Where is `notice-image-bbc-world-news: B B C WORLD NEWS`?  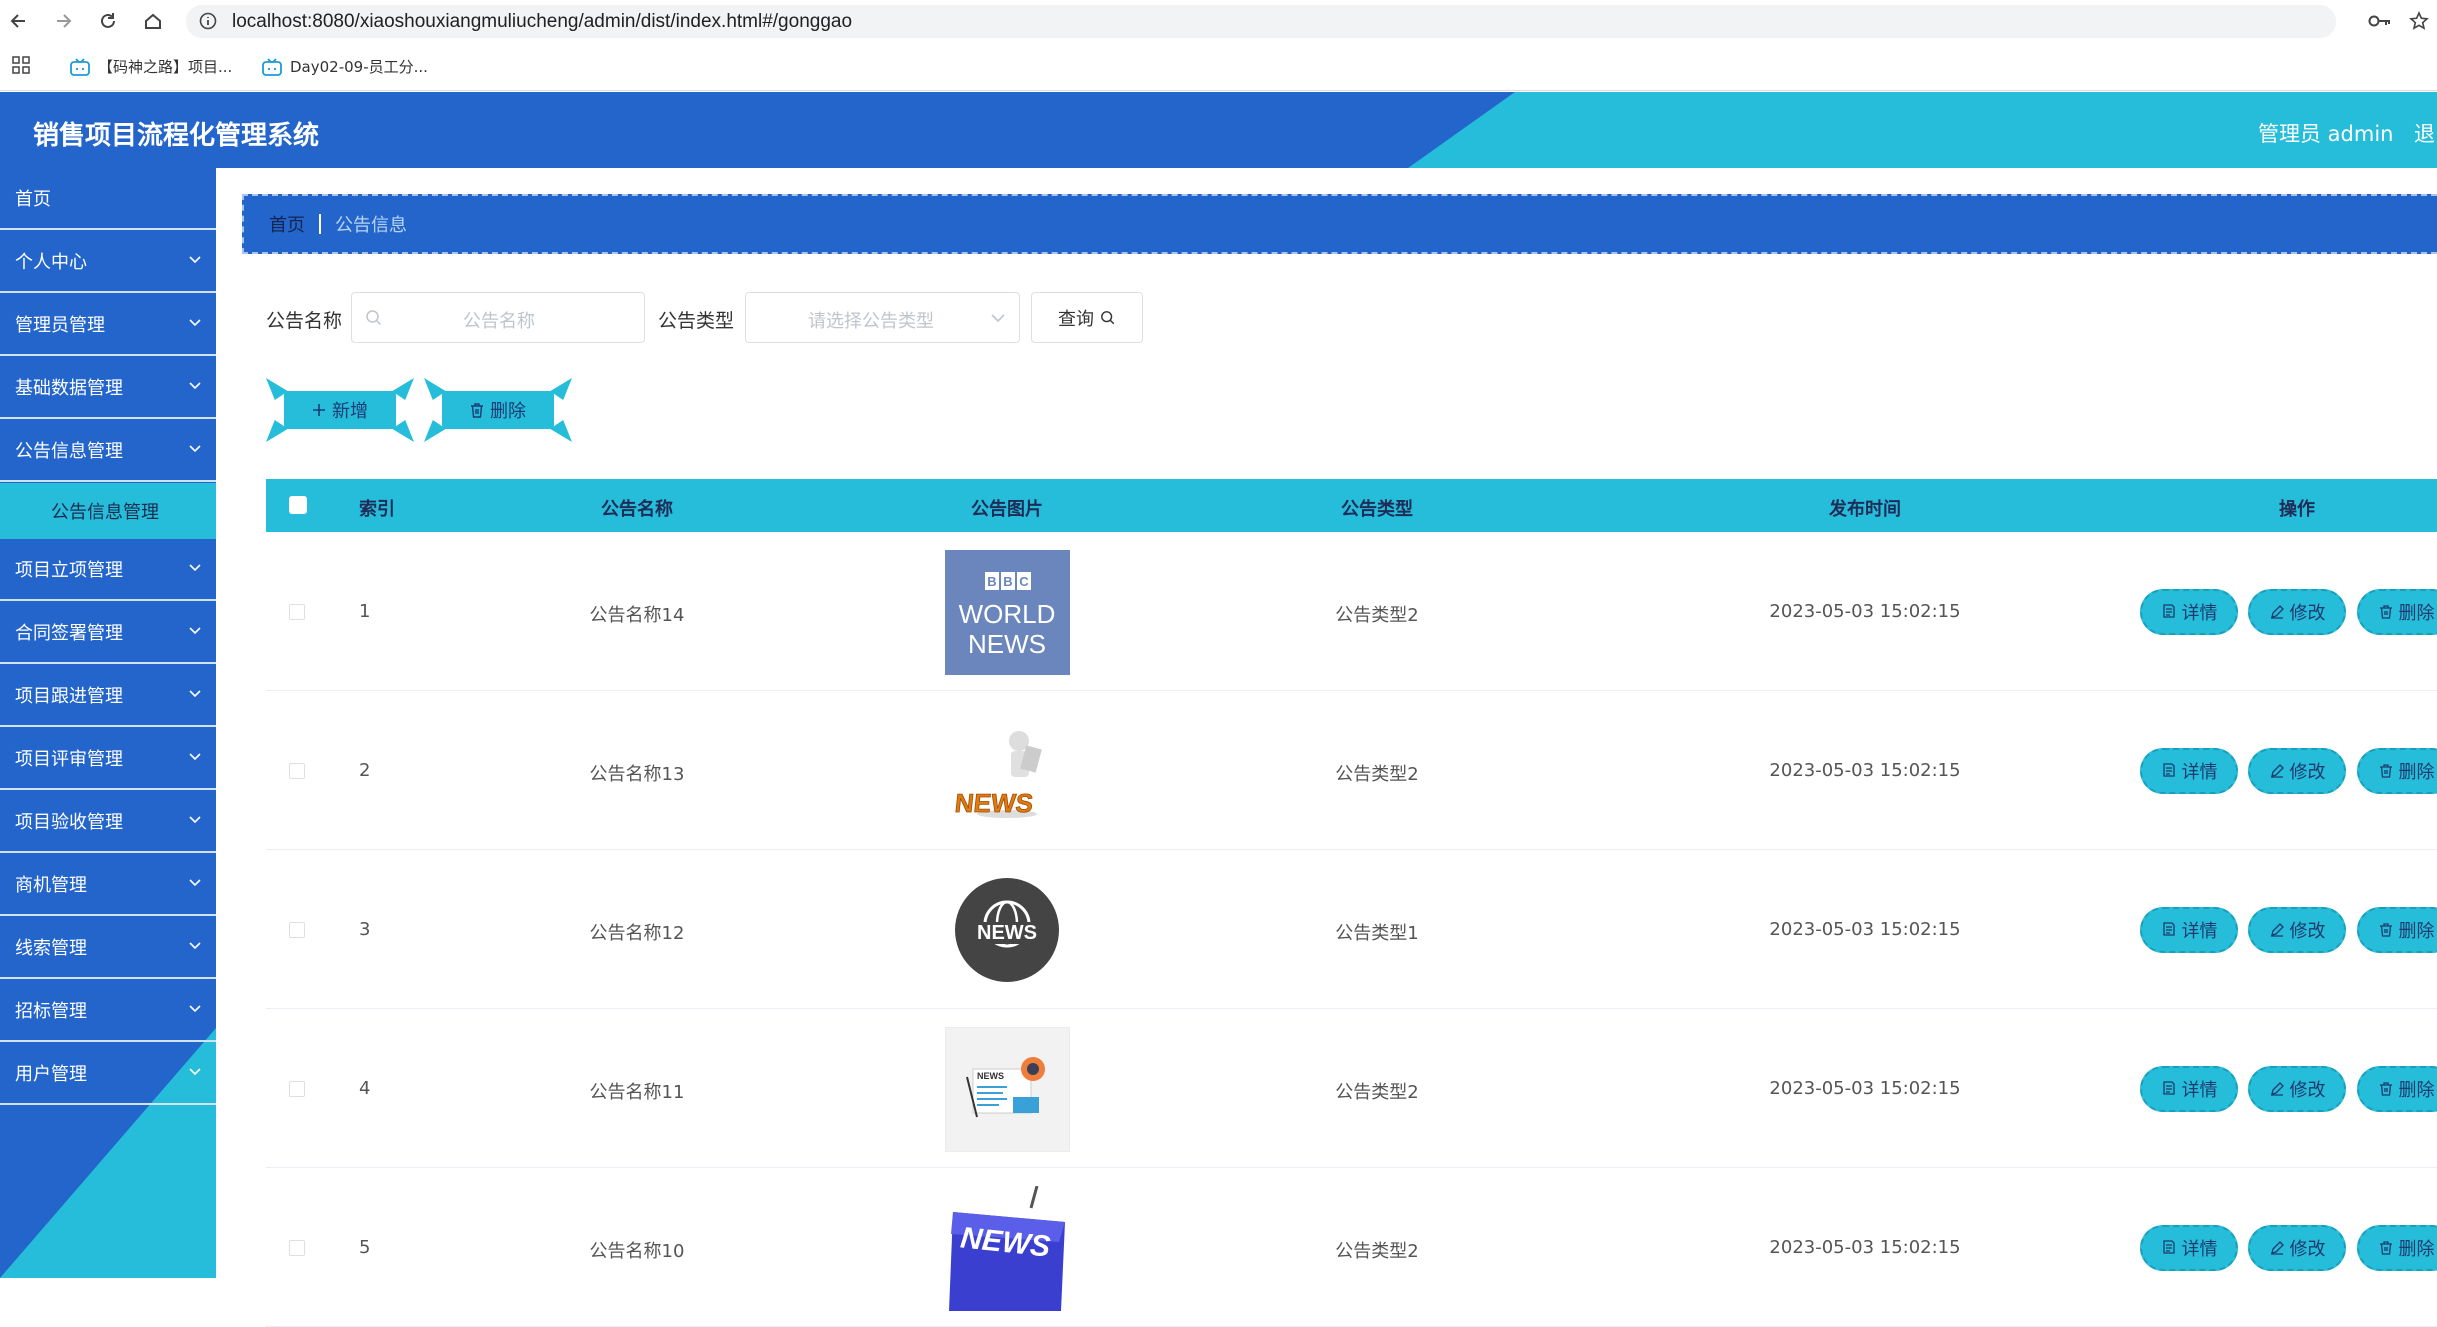 notice-image-bbc-world-news: B B C WORLD NEWS is located at coordinates (1007, 612).